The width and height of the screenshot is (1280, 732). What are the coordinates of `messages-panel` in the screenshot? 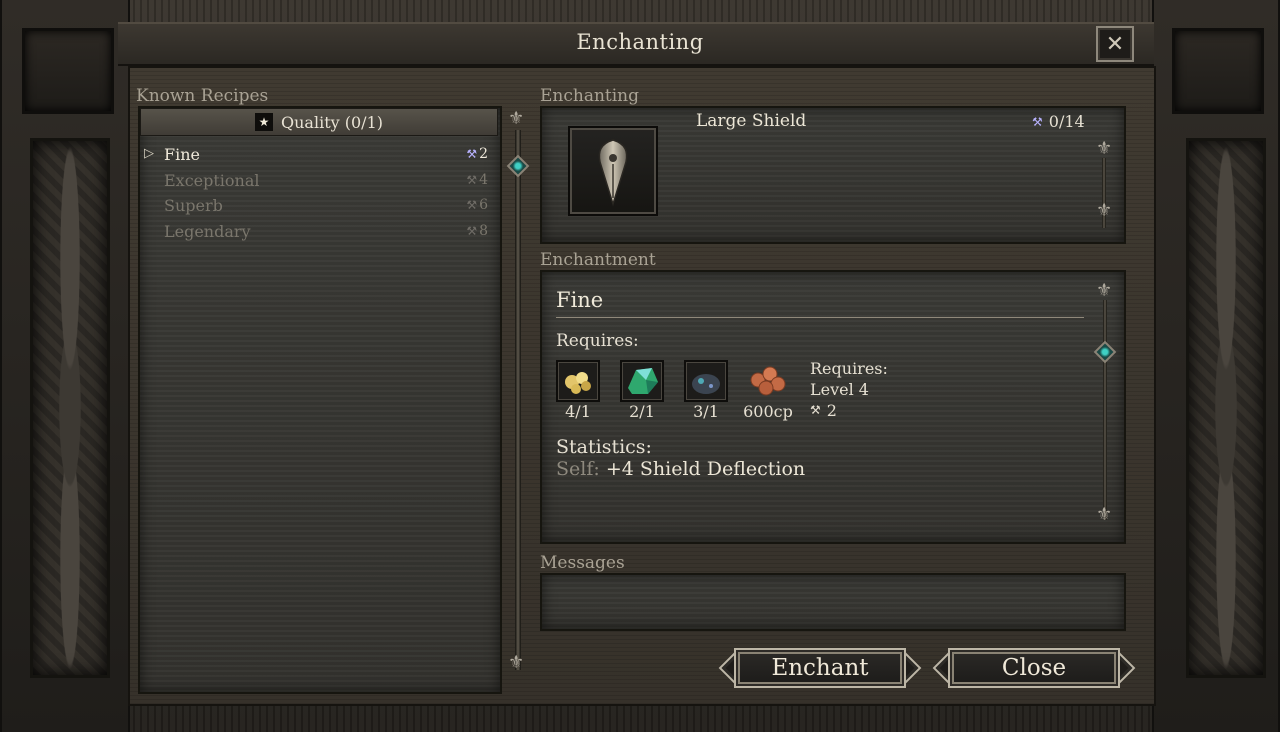 It's located at (833, 602).